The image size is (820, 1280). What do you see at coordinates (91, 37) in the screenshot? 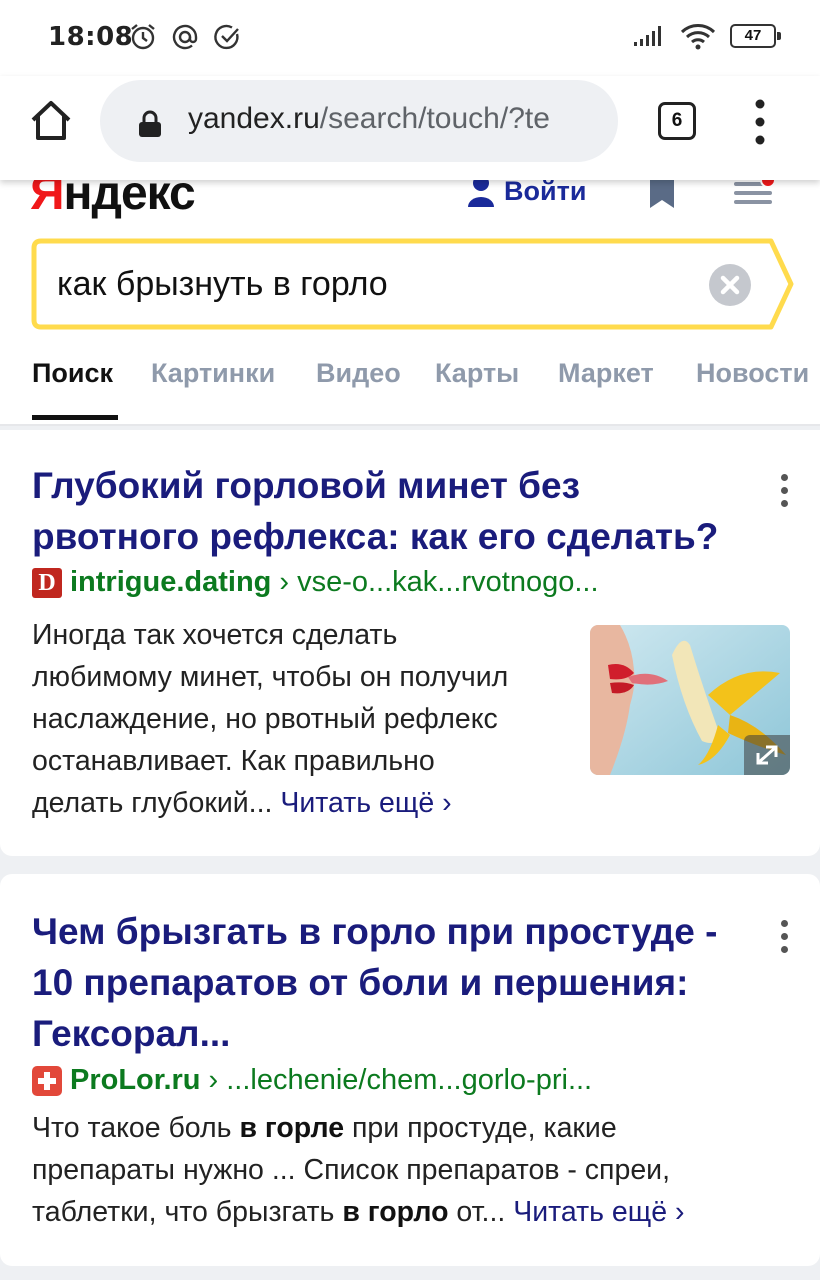
I see `status-time: 18:08` at bounding box center [91, 37].